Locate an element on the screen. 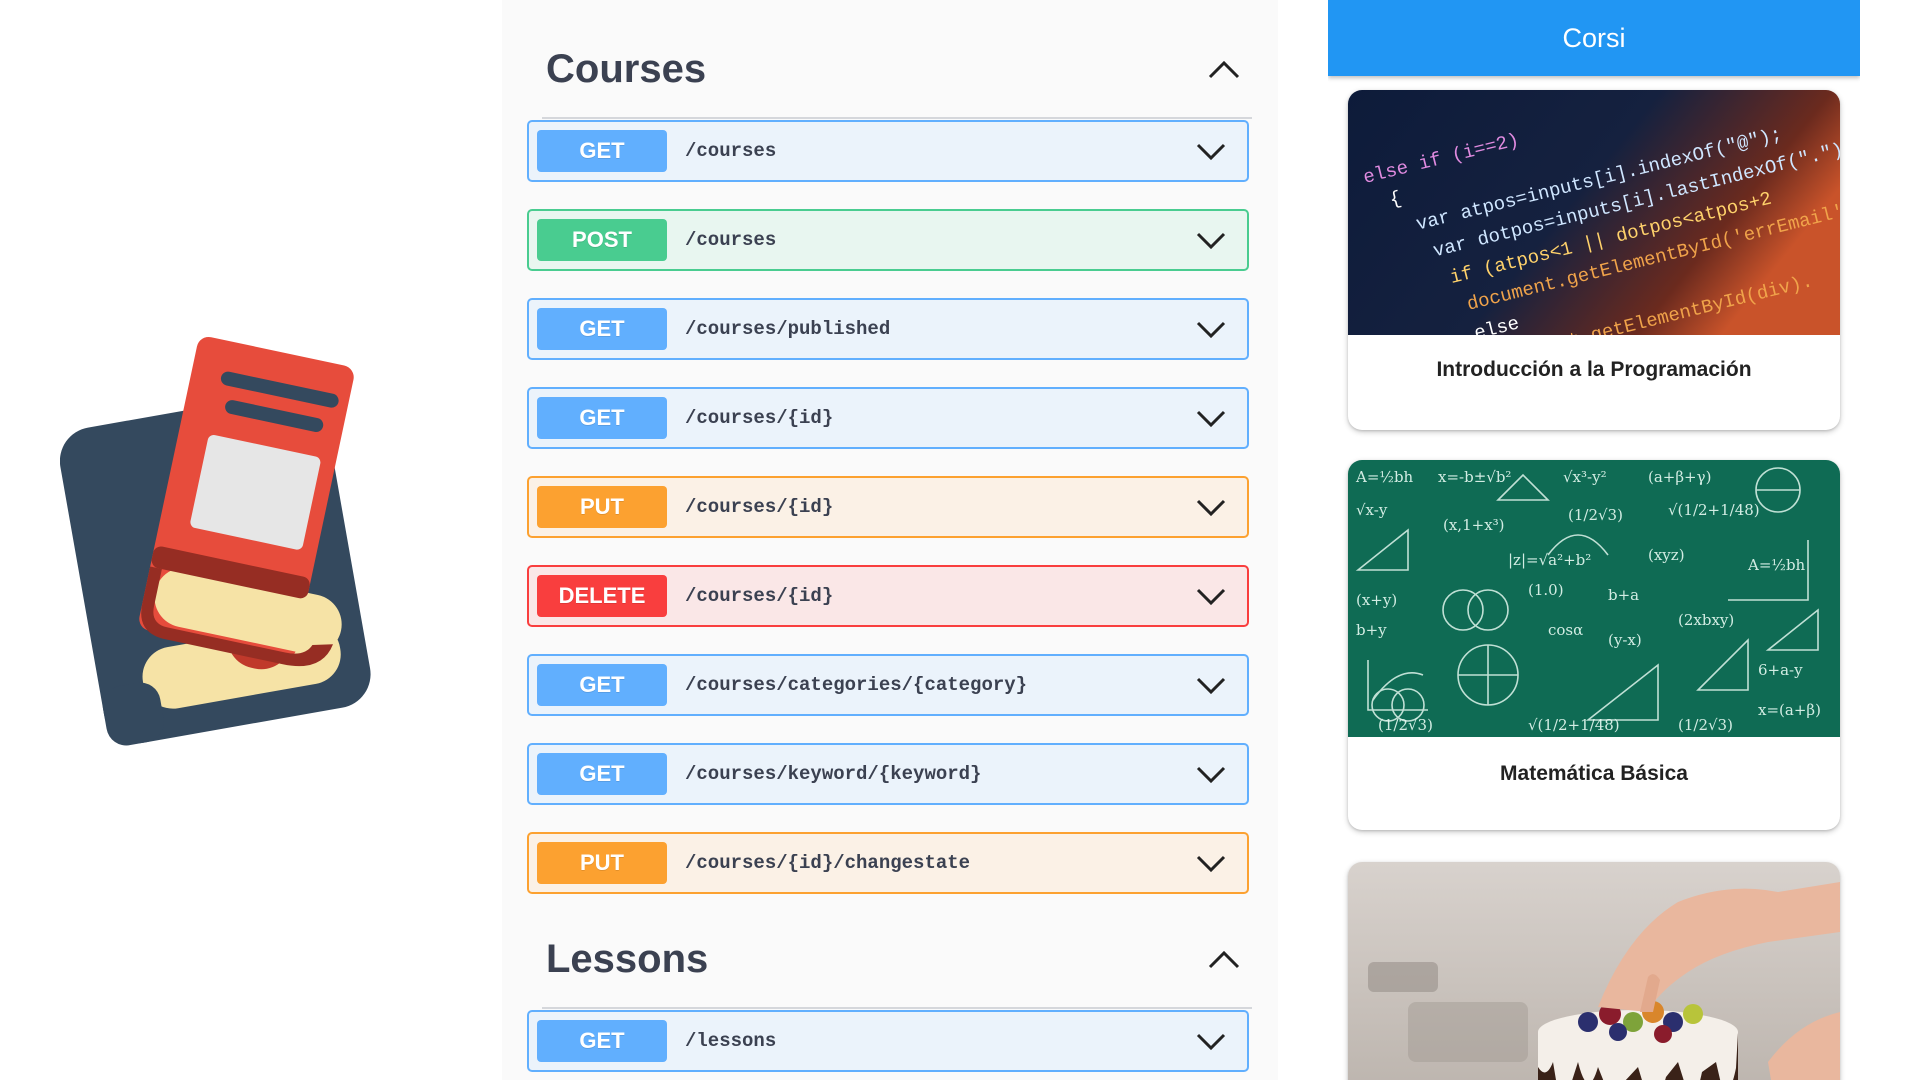 The width and height of the screenshot is (1920, 1080). operation-get-lessons: GET /lessons is located at coordinates (888, 1041).